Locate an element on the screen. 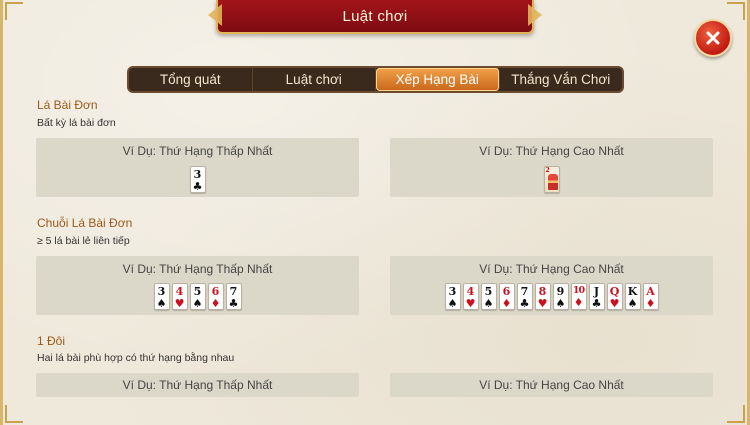  example-panel-lowest: Ví Dụ: Thứ Hạng Thấp Nhất 3 ♣ is located at coordinates (197, 167).